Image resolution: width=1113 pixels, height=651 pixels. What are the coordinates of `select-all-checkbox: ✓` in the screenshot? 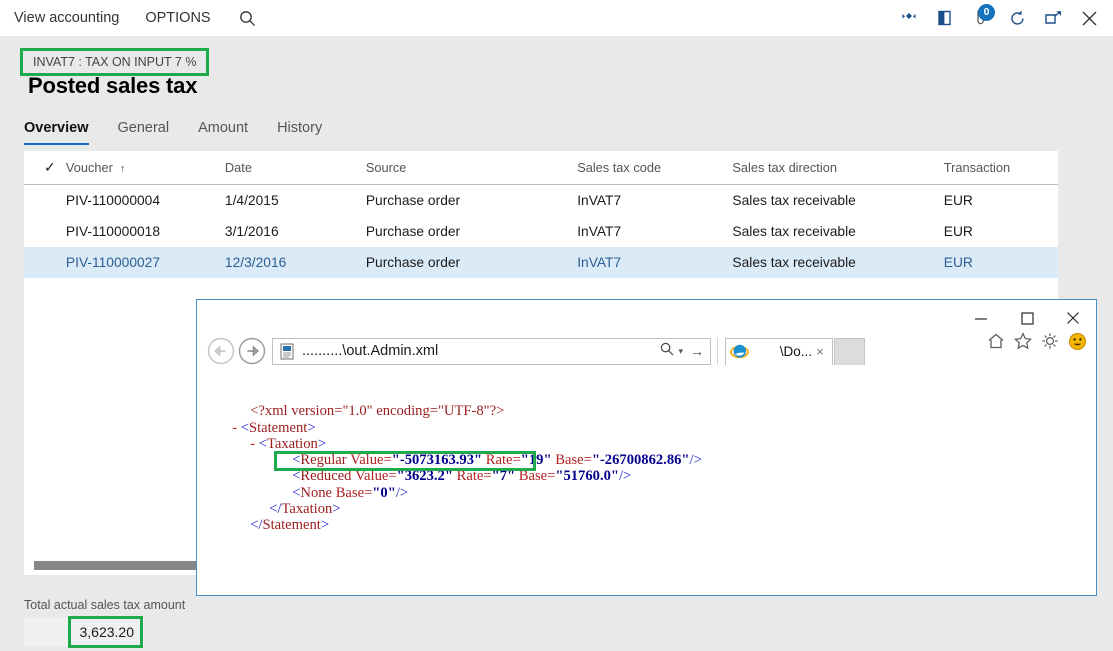 It's located at (45, 167).